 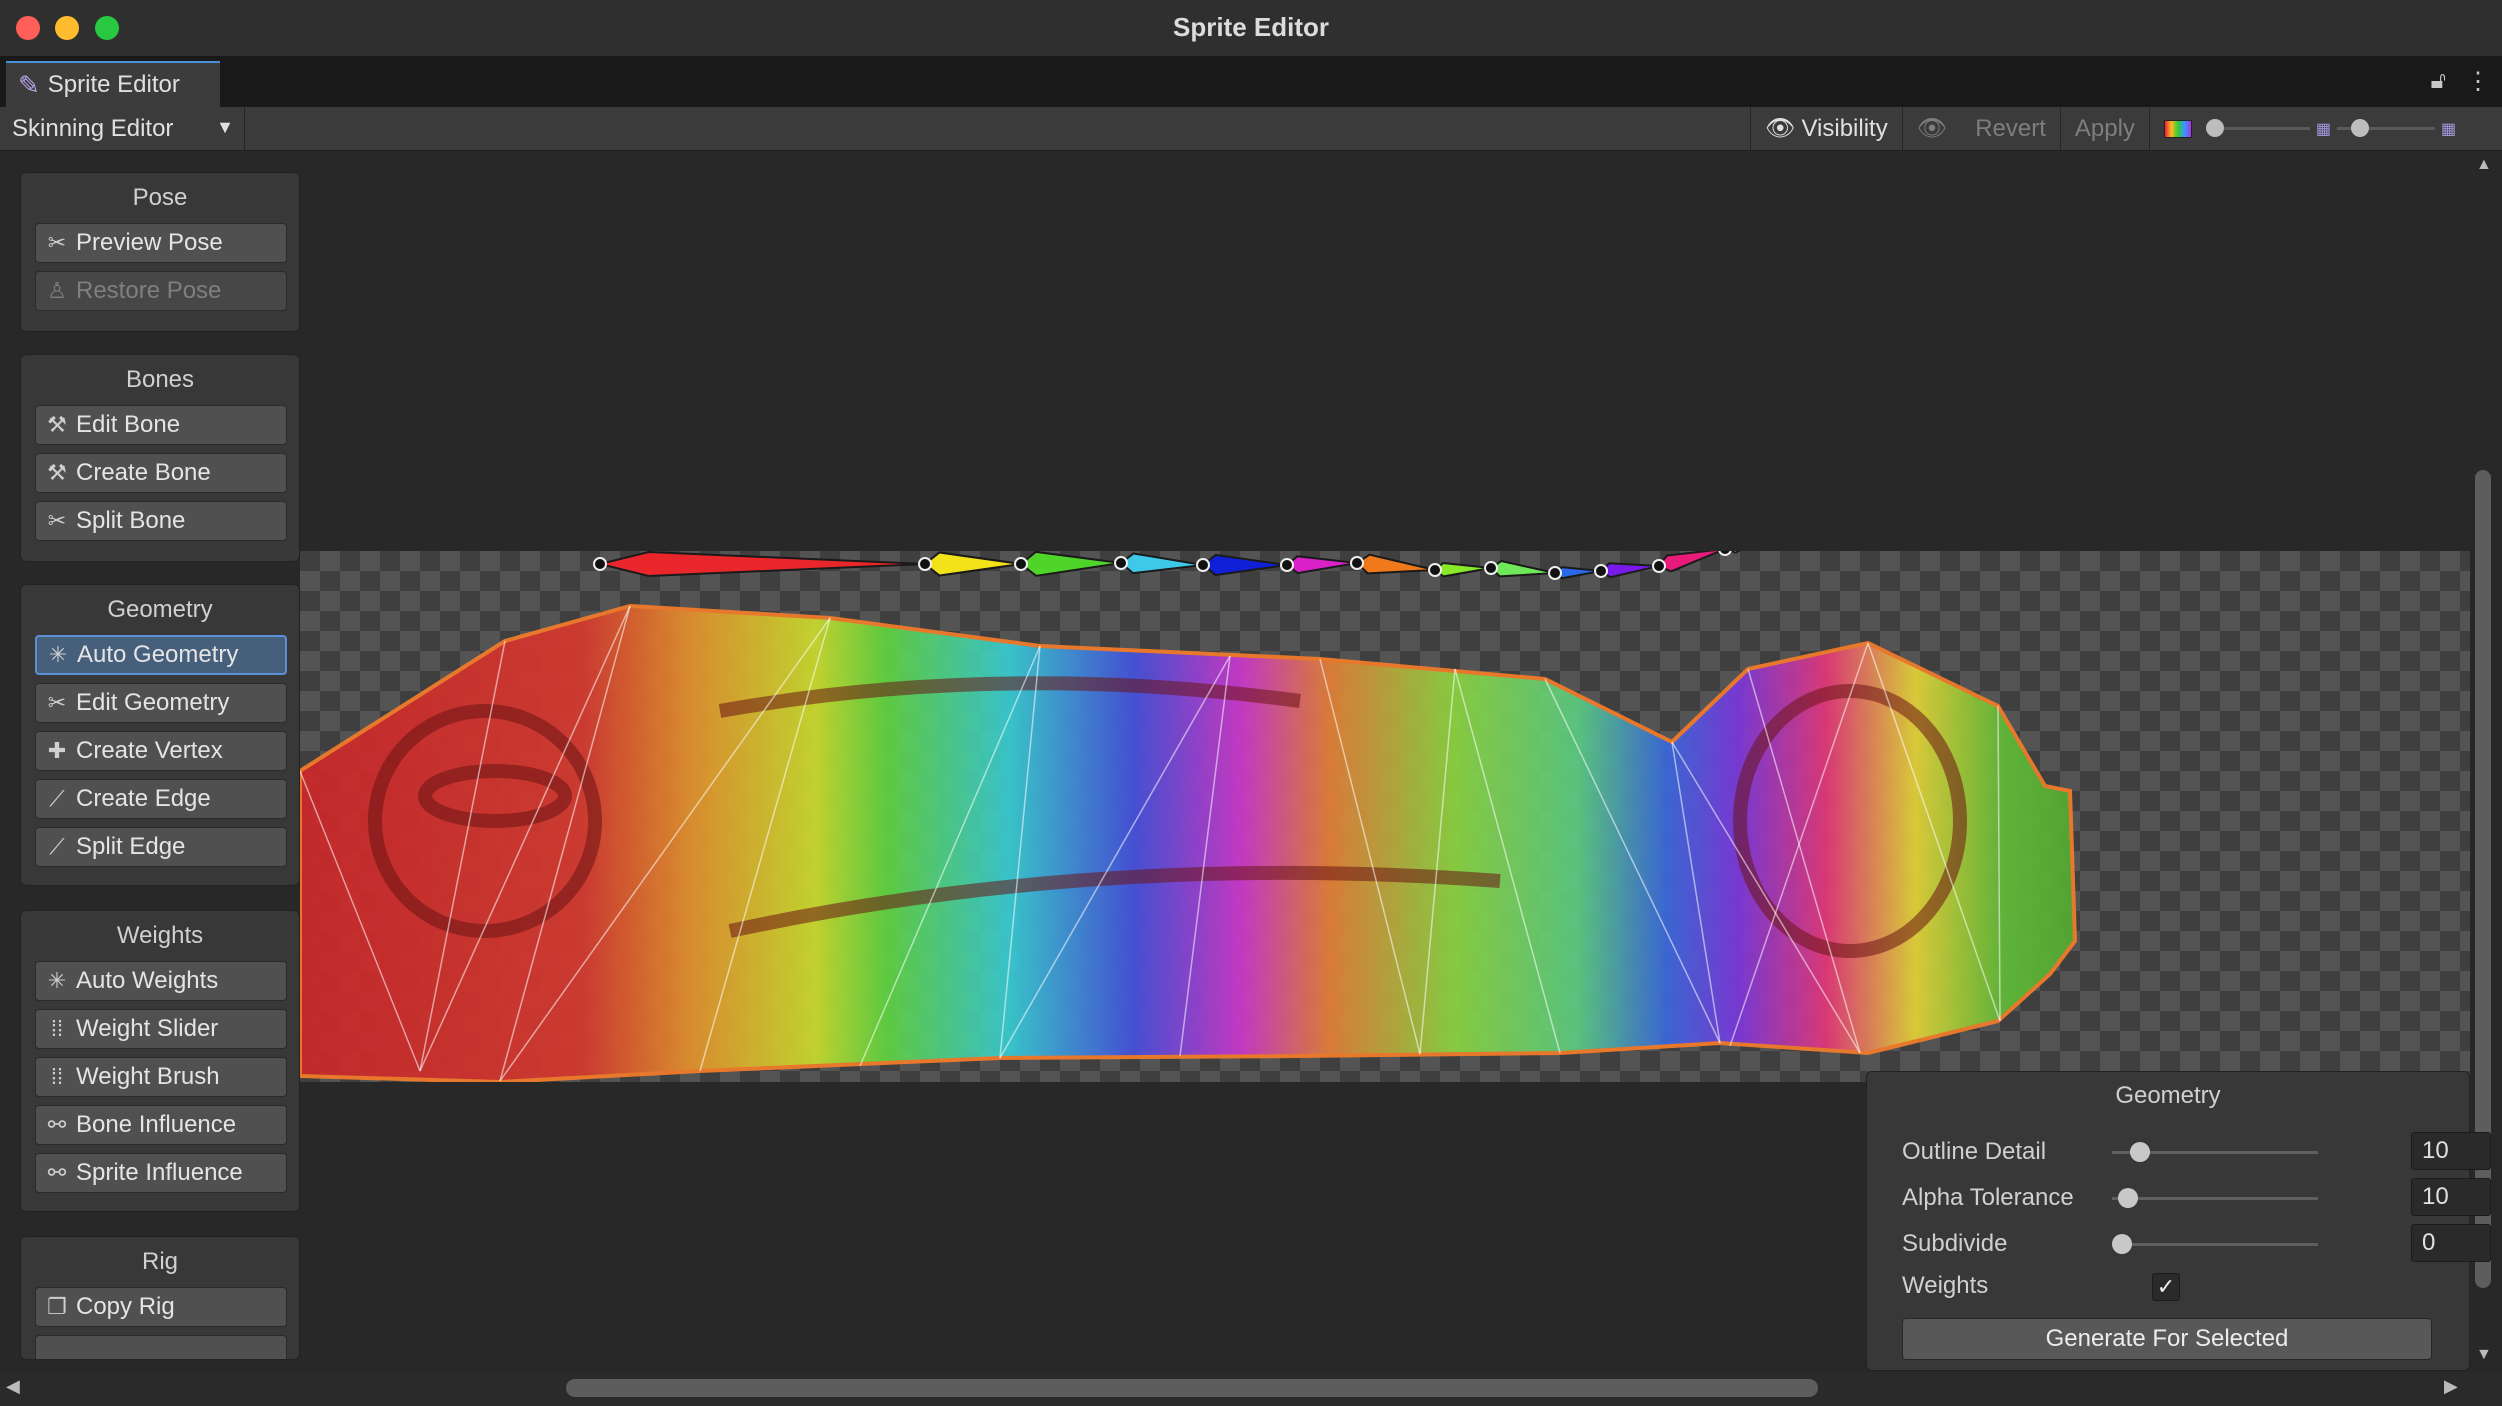 What do you see at coordinates (93, 128) in the screenshot?
I see `mode-dropdown-label: Skinning Editor` at bounding box center [93, 128].